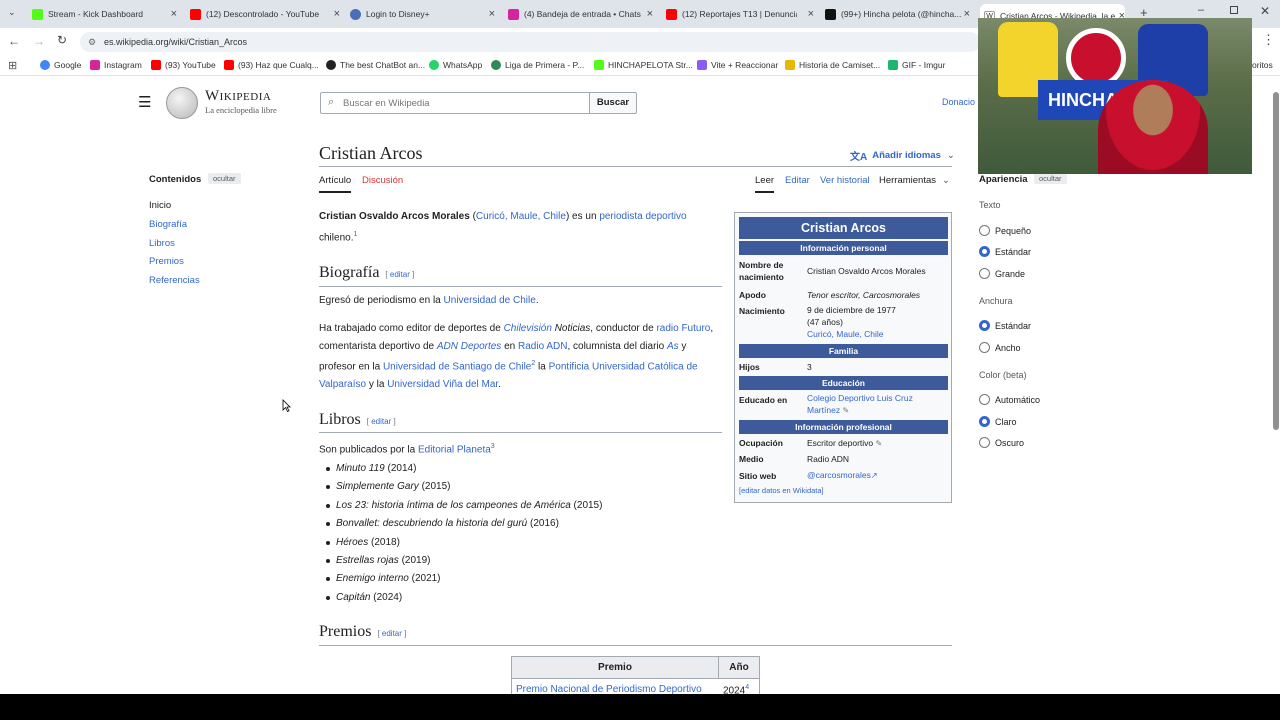  I want to click on tab-leer: Leer, so click(765, 184).